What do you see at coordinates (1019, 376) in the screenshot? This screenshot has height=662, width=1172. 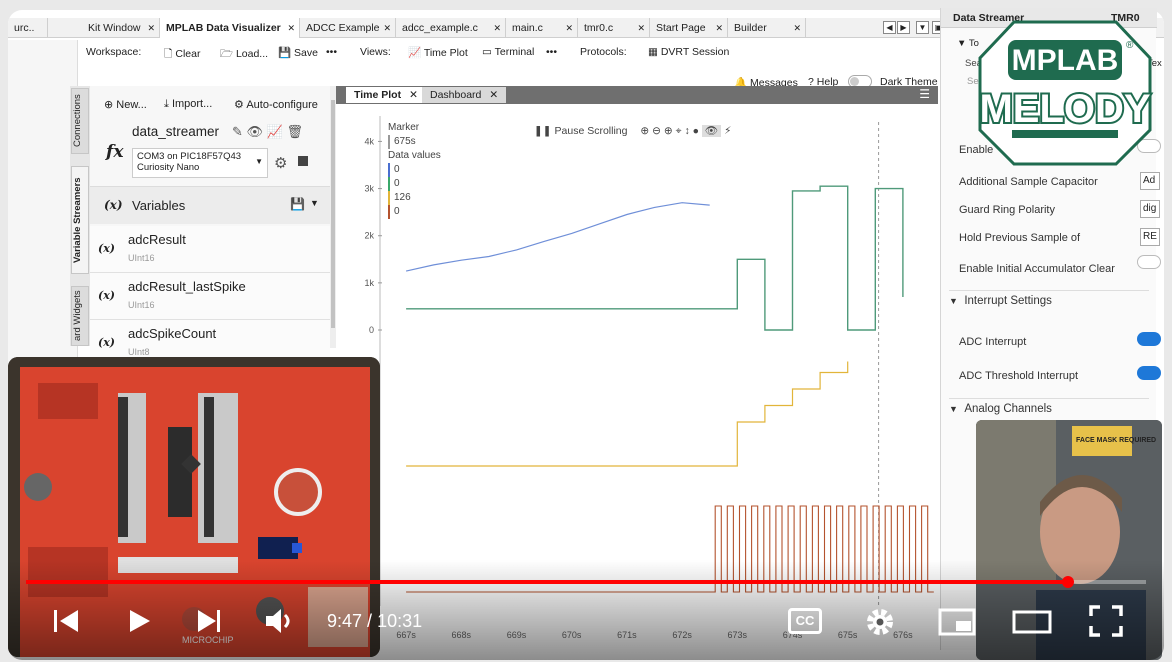 I see `property-label: ADC Threshold Interrupt` at bounding box center [1019, 376].